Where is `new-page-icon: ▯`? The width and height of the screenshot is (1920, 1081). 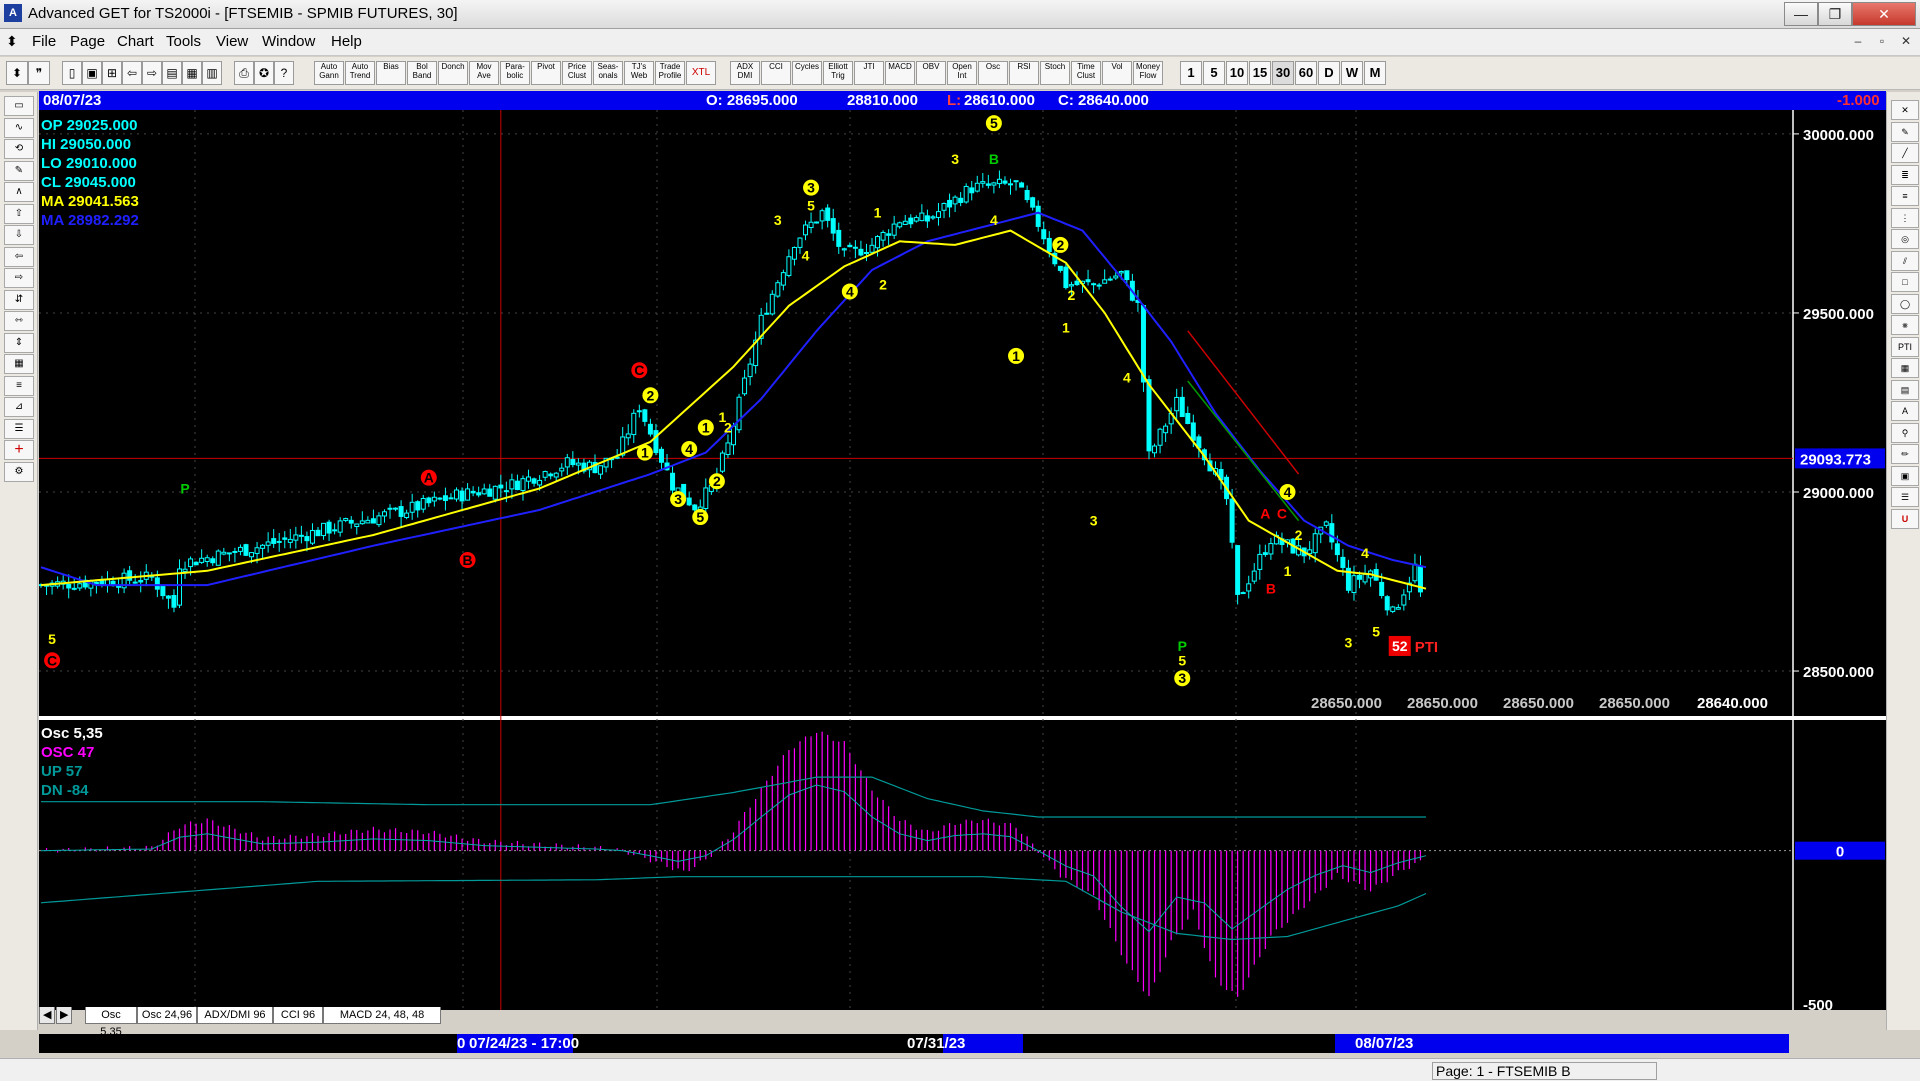
new-page-icon: ▯ is located at coordinates (72, 73).